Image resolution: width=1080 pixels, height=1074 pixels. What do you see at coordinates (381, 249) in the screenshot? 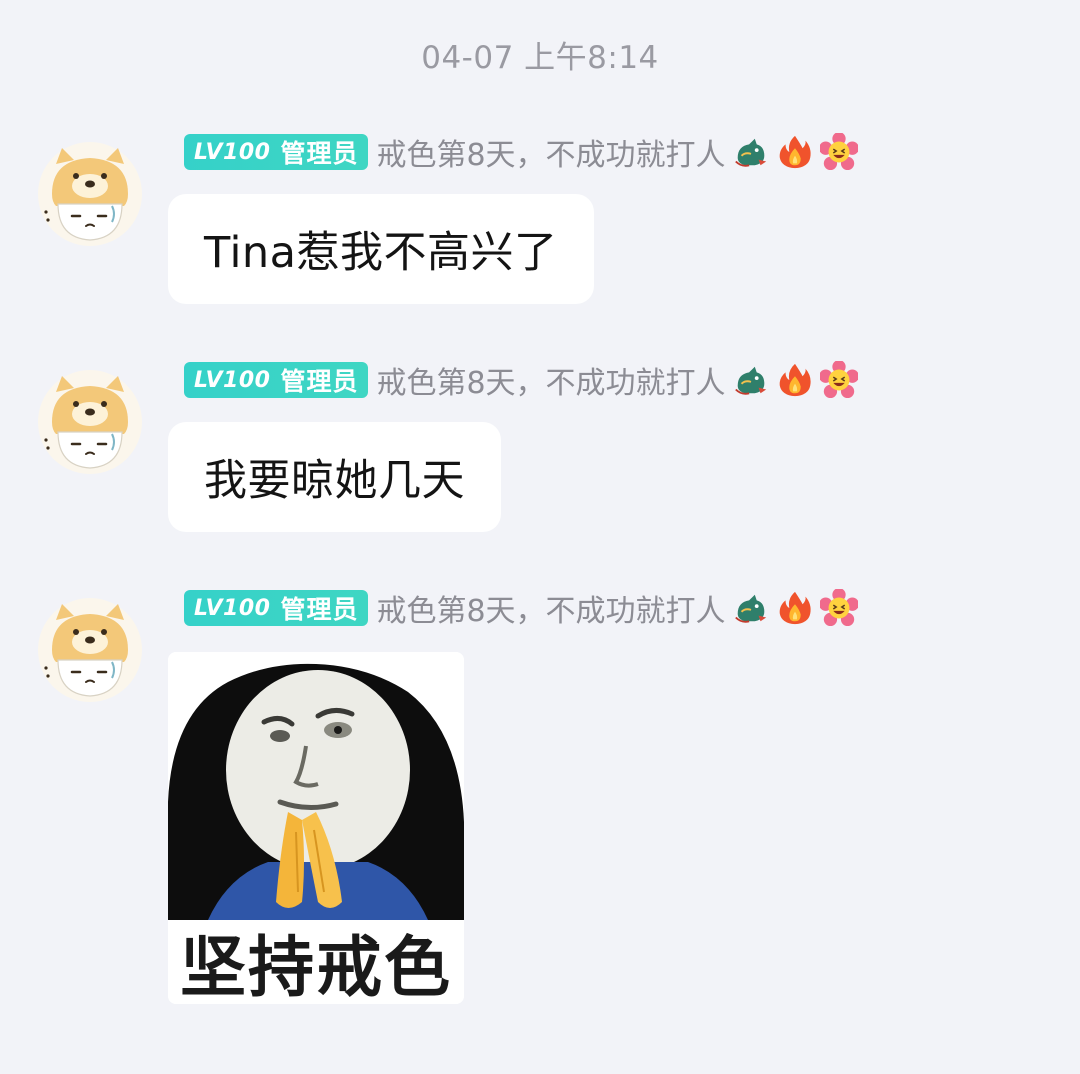
I see `message-bubble: Tina惹我不高兴了` at bounding box center [381, 249].